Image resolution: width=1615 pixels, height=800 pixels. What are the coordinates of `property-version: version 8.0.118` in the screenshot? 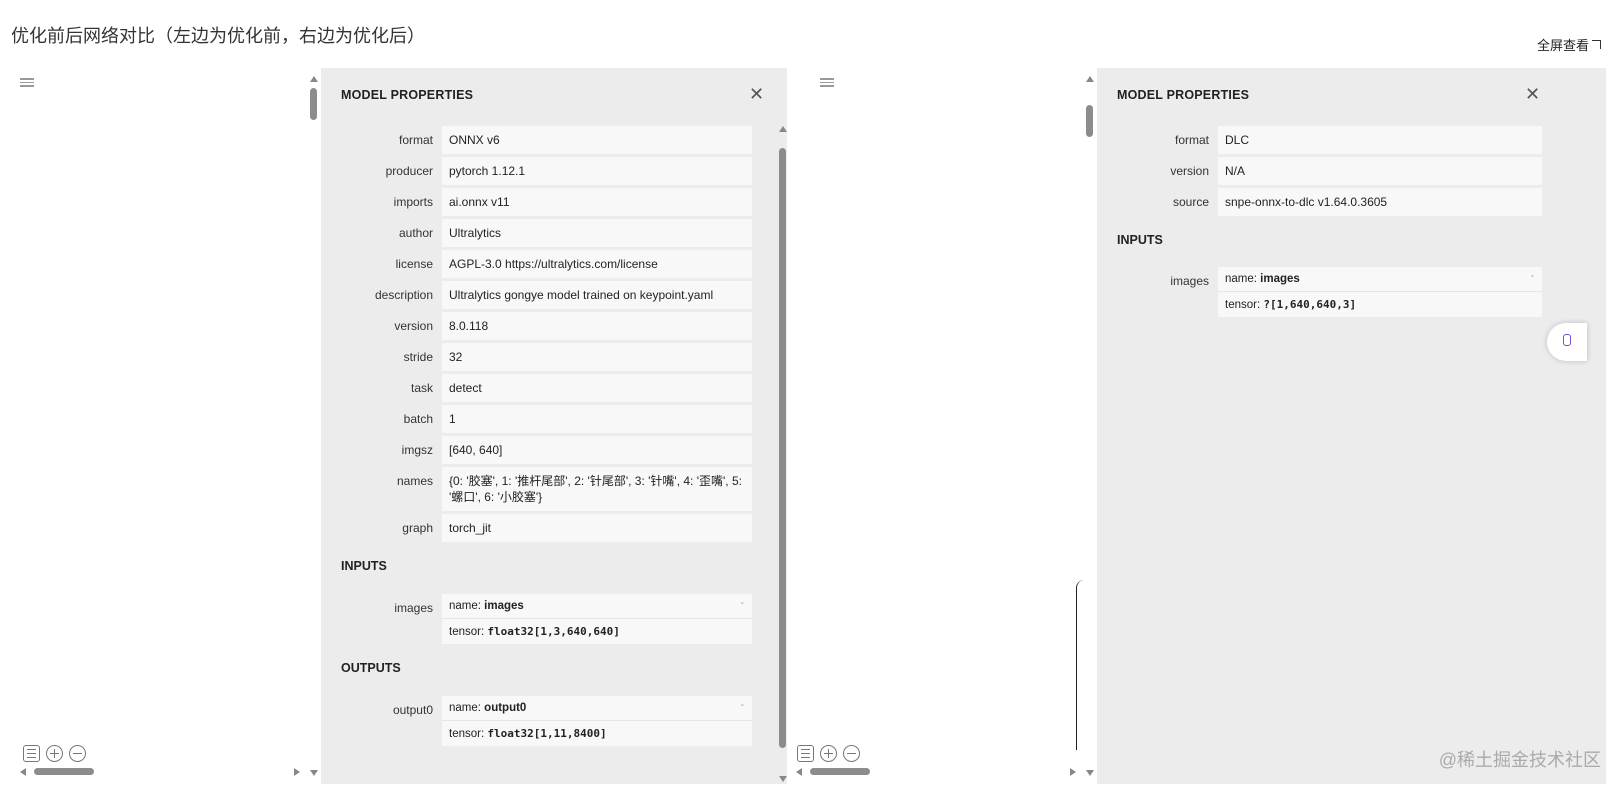 It's located at (546, 326).